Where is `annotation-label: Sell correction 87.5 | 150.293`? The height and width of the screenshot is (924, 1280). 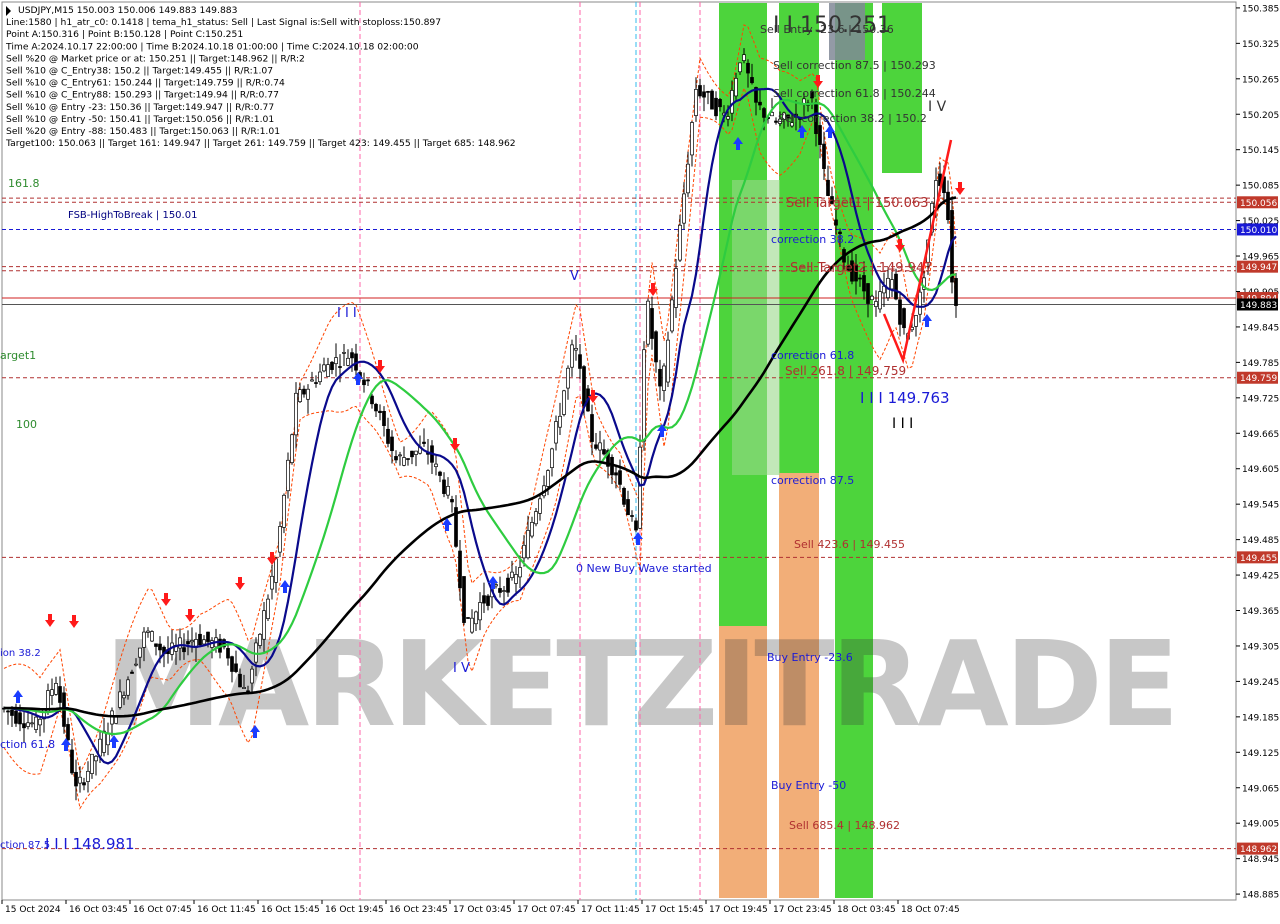 annotation-label: Sell correction 87.5 | 150.293 is located at coordinates (854, 65).